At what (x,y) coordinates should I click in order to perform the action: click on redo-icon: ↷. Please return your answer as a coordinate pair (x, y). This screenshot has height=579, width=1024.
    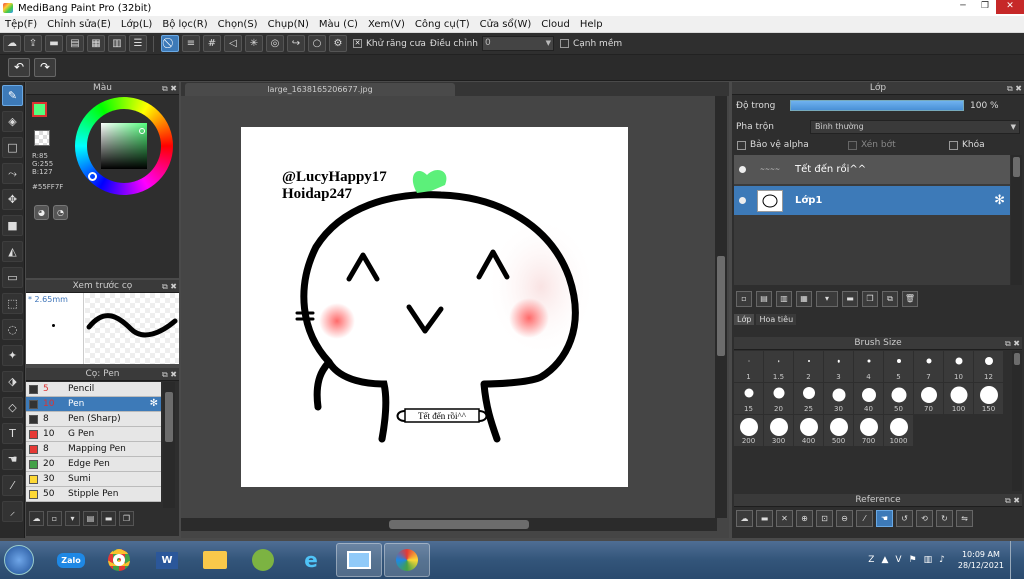
    Looking at the image, I should click on (45, 67).